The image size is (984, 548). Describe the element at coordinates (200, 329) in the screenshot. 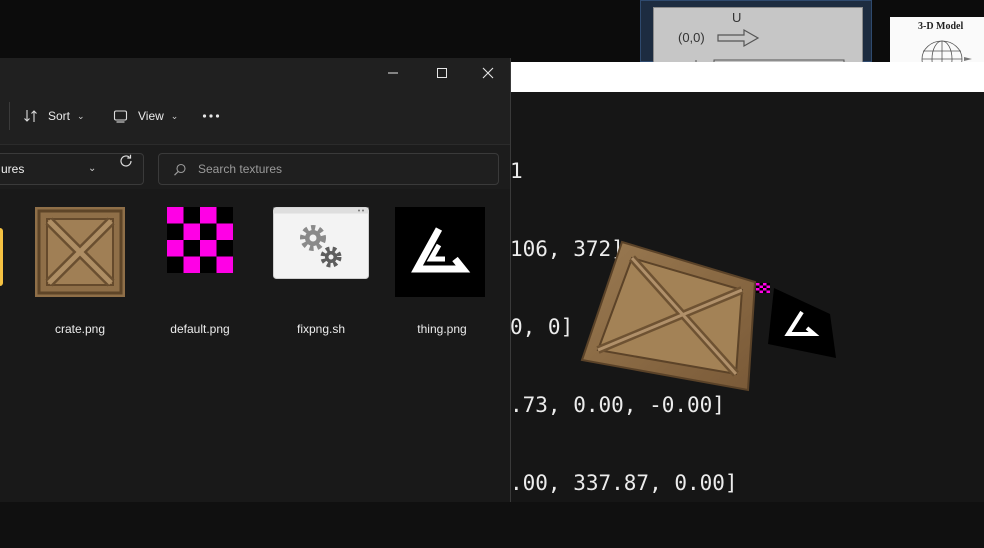

I see `file-name: default.png` at that location.